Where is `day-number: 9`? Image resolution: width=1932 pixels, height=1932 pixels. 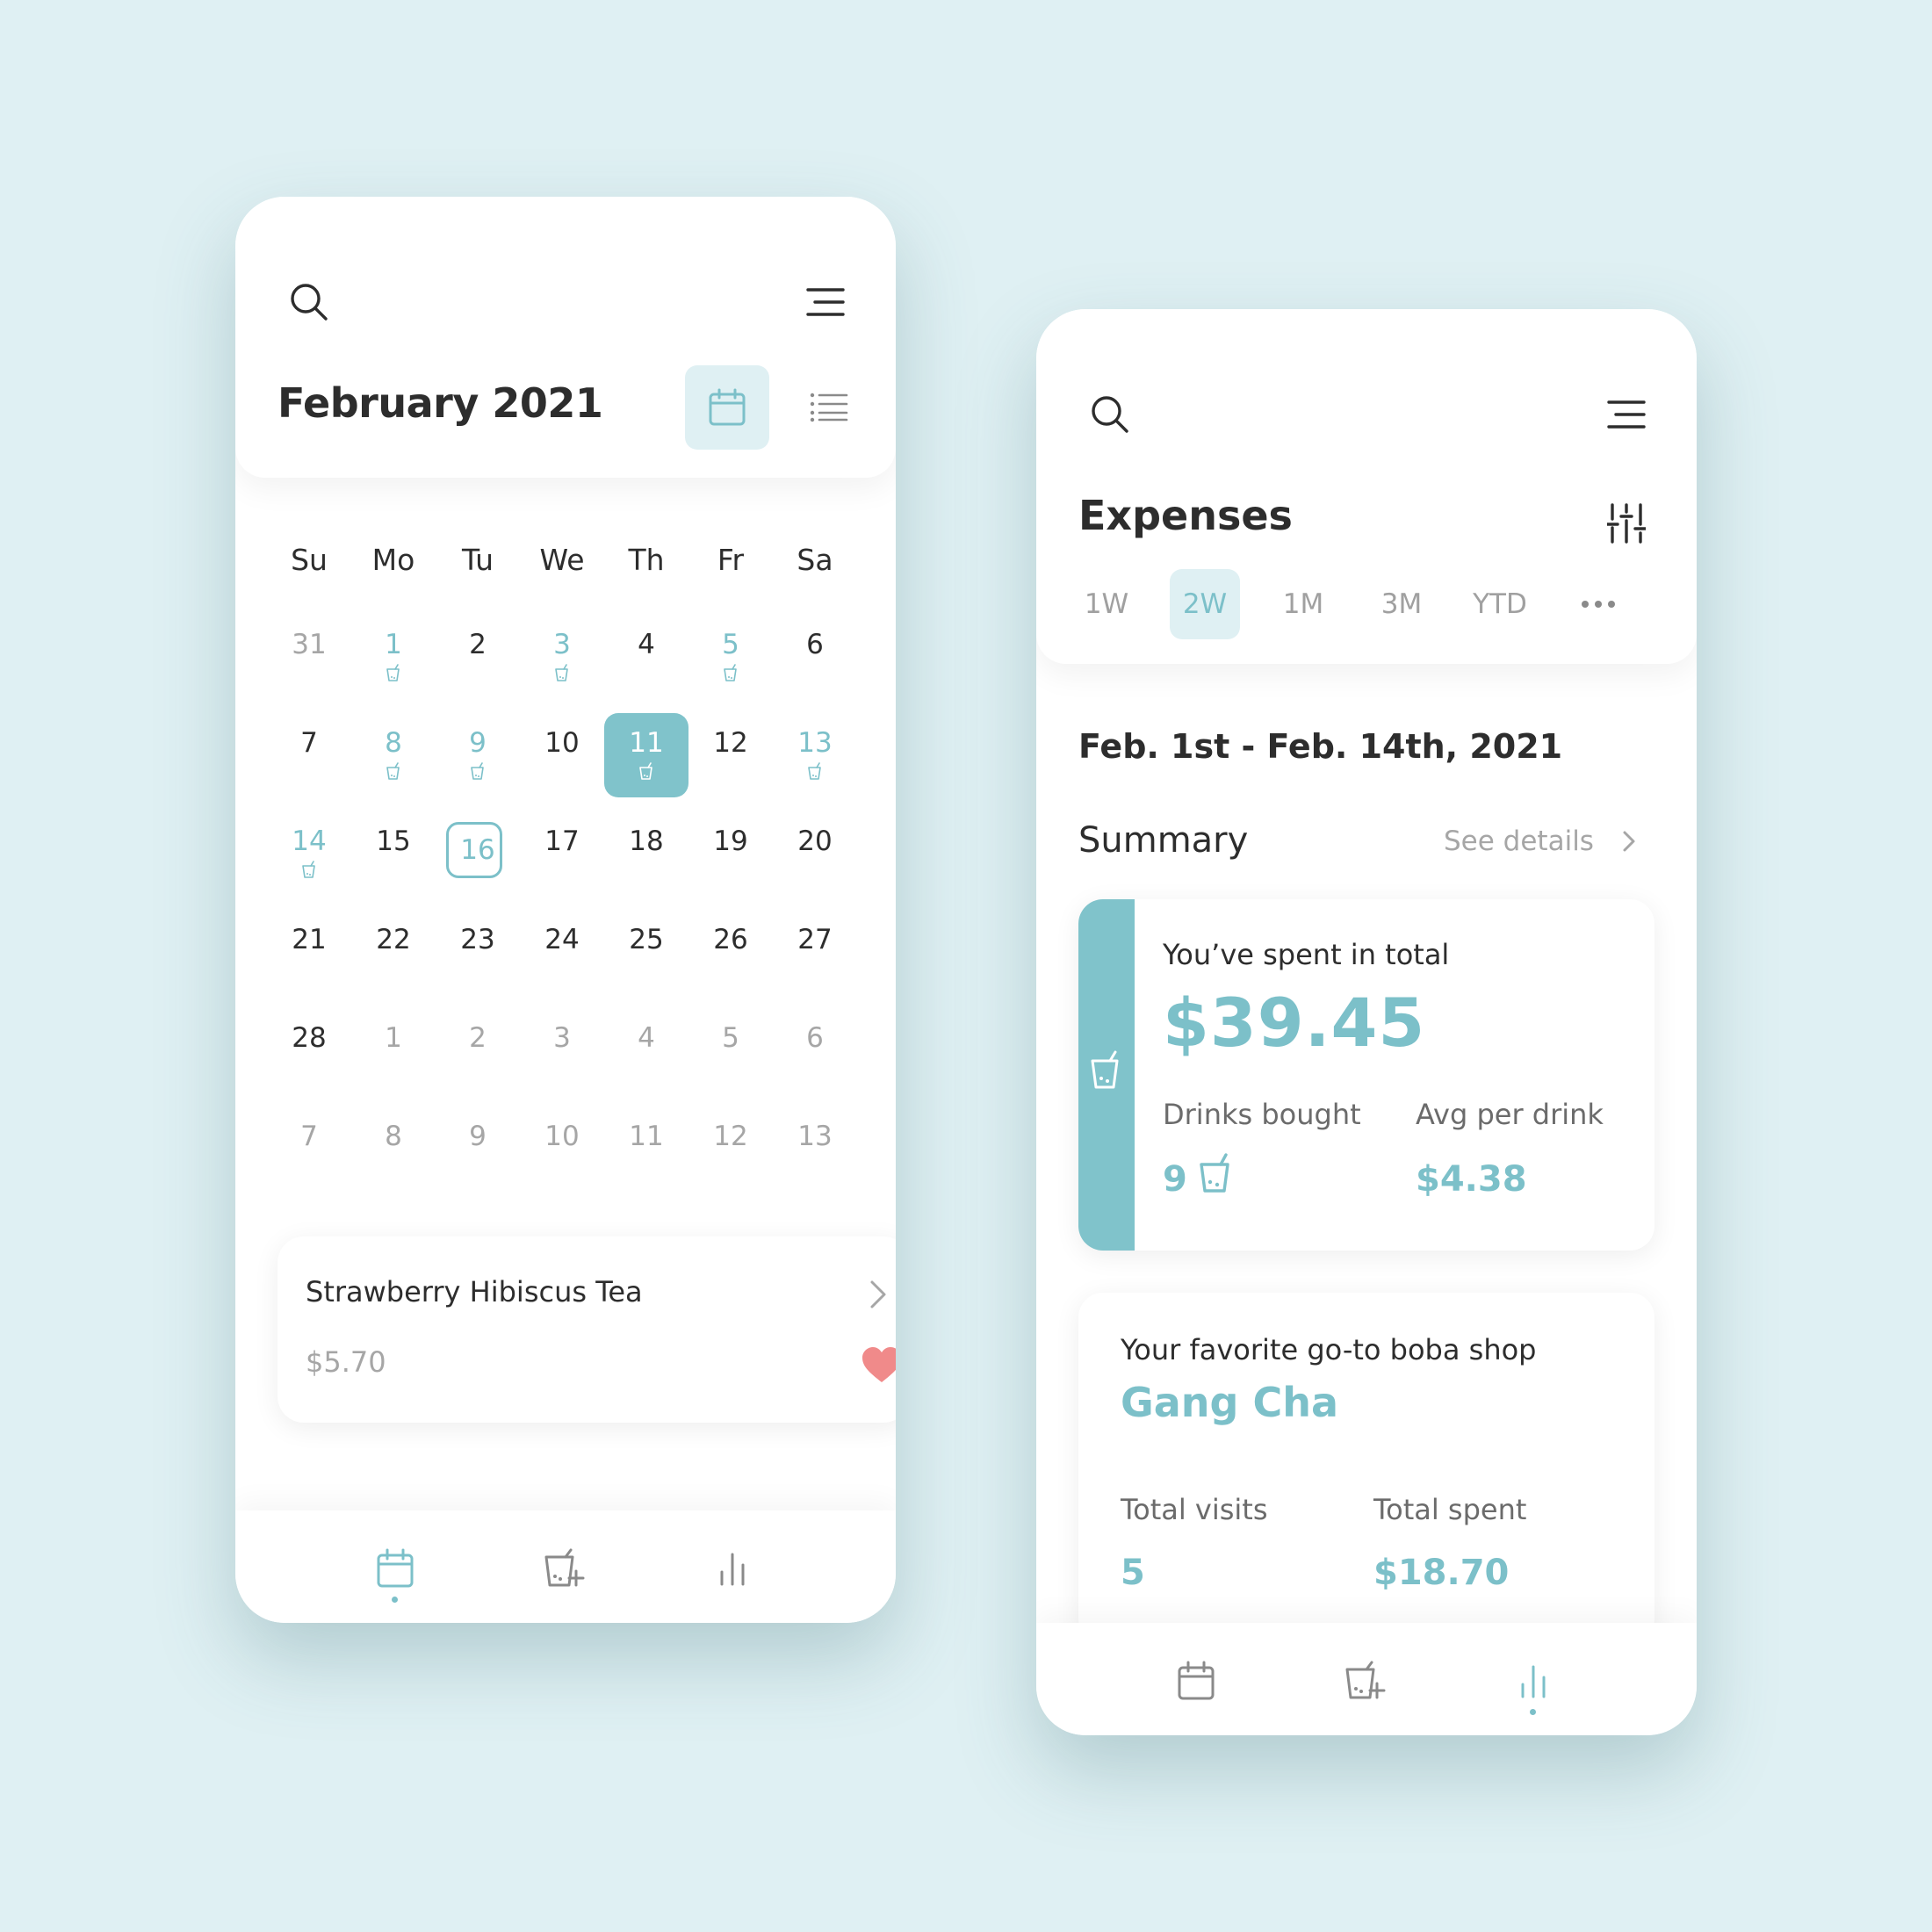 day-number: 9 is located at coordinates (478, 743).